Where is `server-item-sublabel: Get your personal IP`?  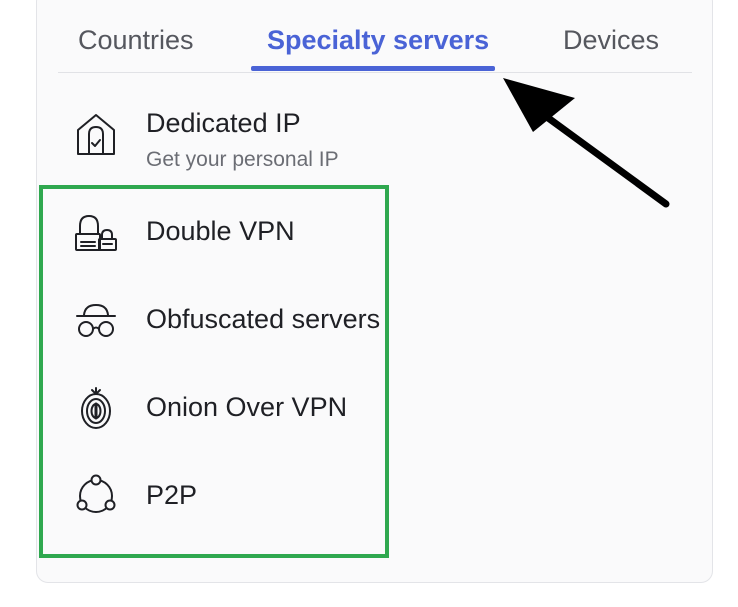 server-item-sublabel: Get your personal IP is located at coordinates (242, 159).